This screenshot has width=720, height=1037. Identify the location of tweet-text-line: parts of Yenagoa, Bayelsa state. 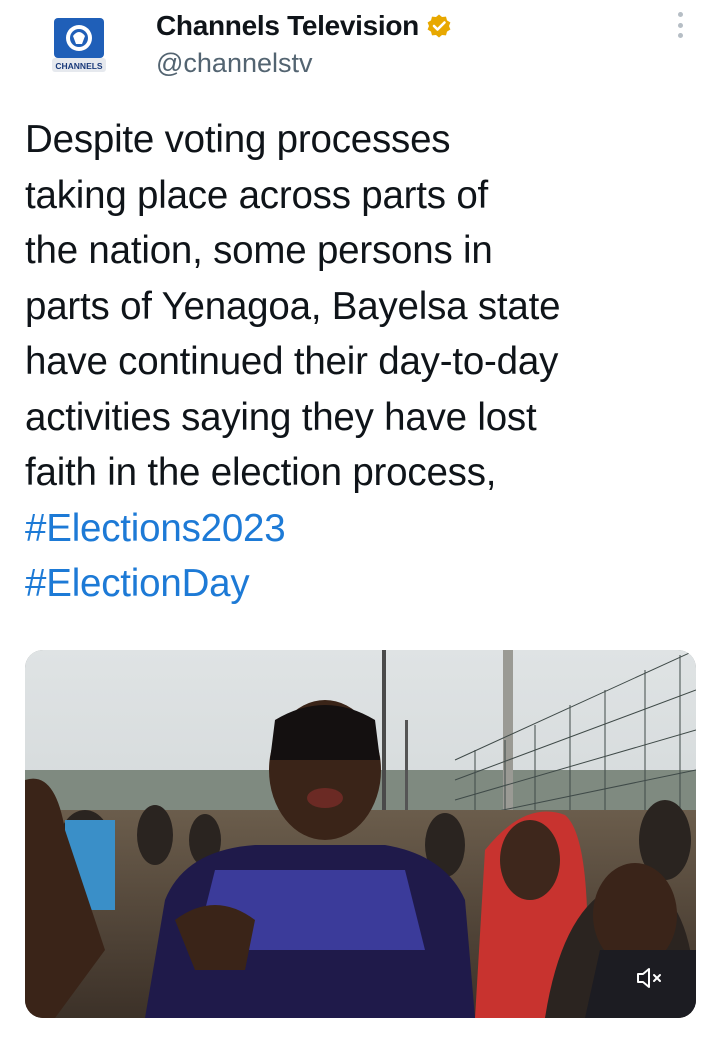
(293, 306).